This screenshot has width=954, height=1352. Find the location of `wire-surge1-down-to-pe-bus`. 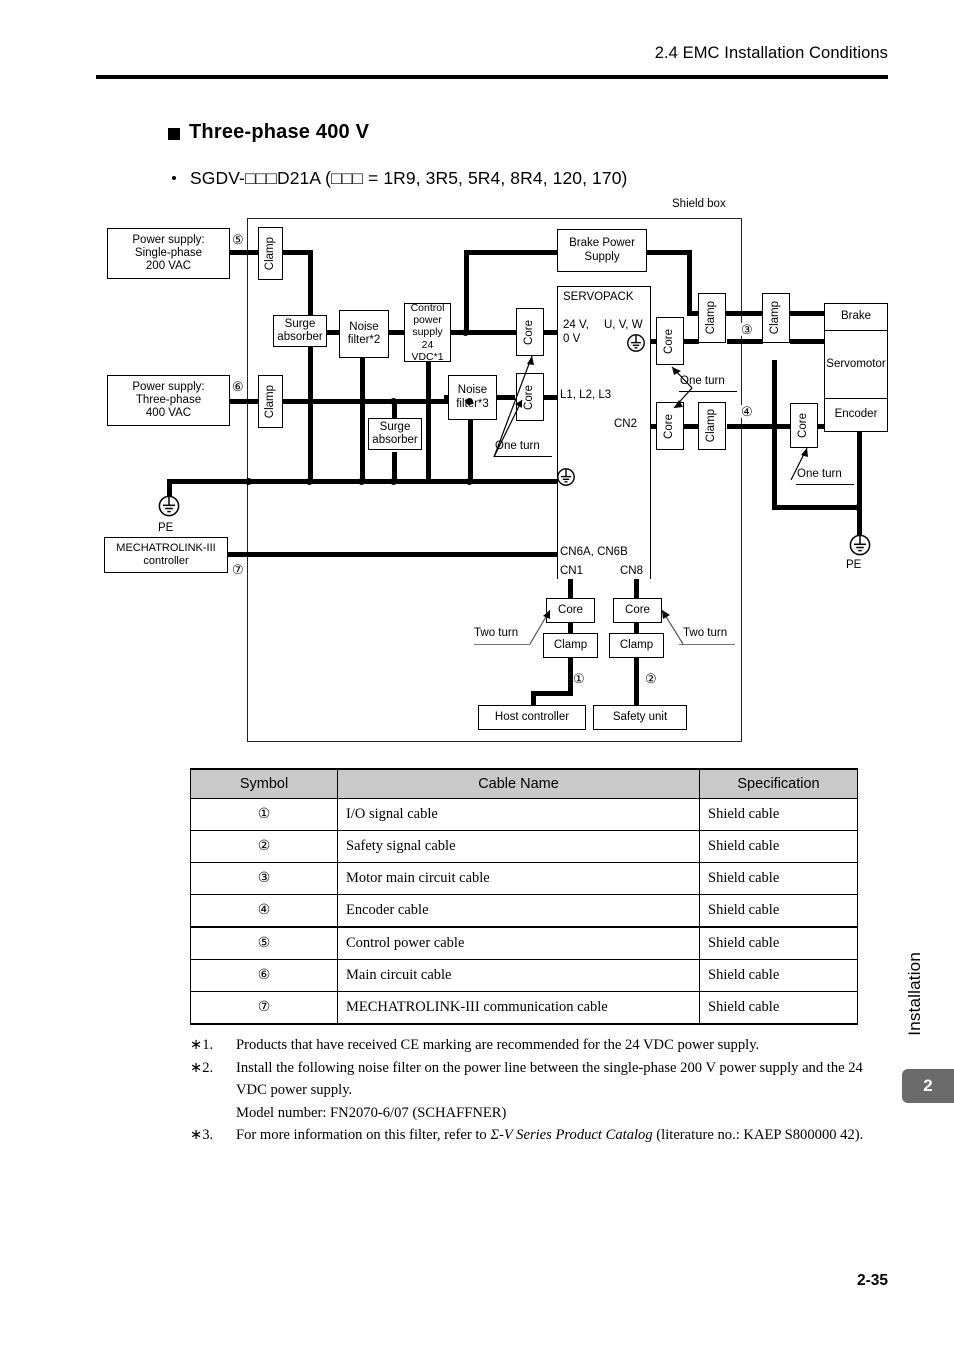

wire-surge1-down-to-pe-bus is located at coordinates (310, 405).